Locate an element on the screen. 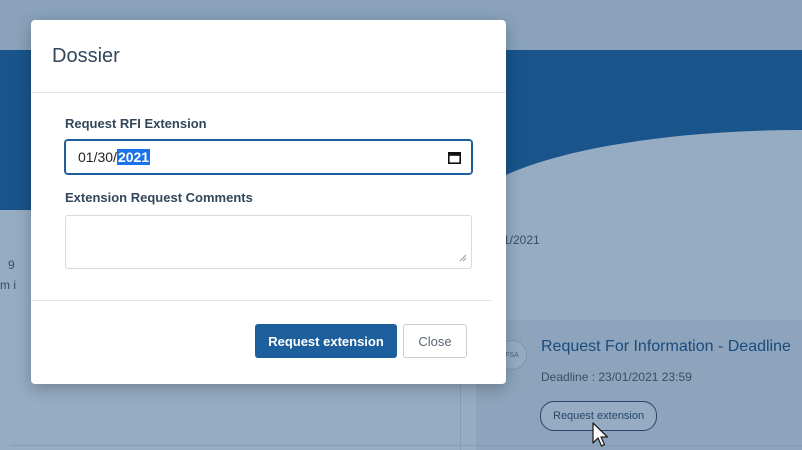 The height and width of the screenshot is (450, 802). mouse-pointer-icon is located at coordinates (600, 434).